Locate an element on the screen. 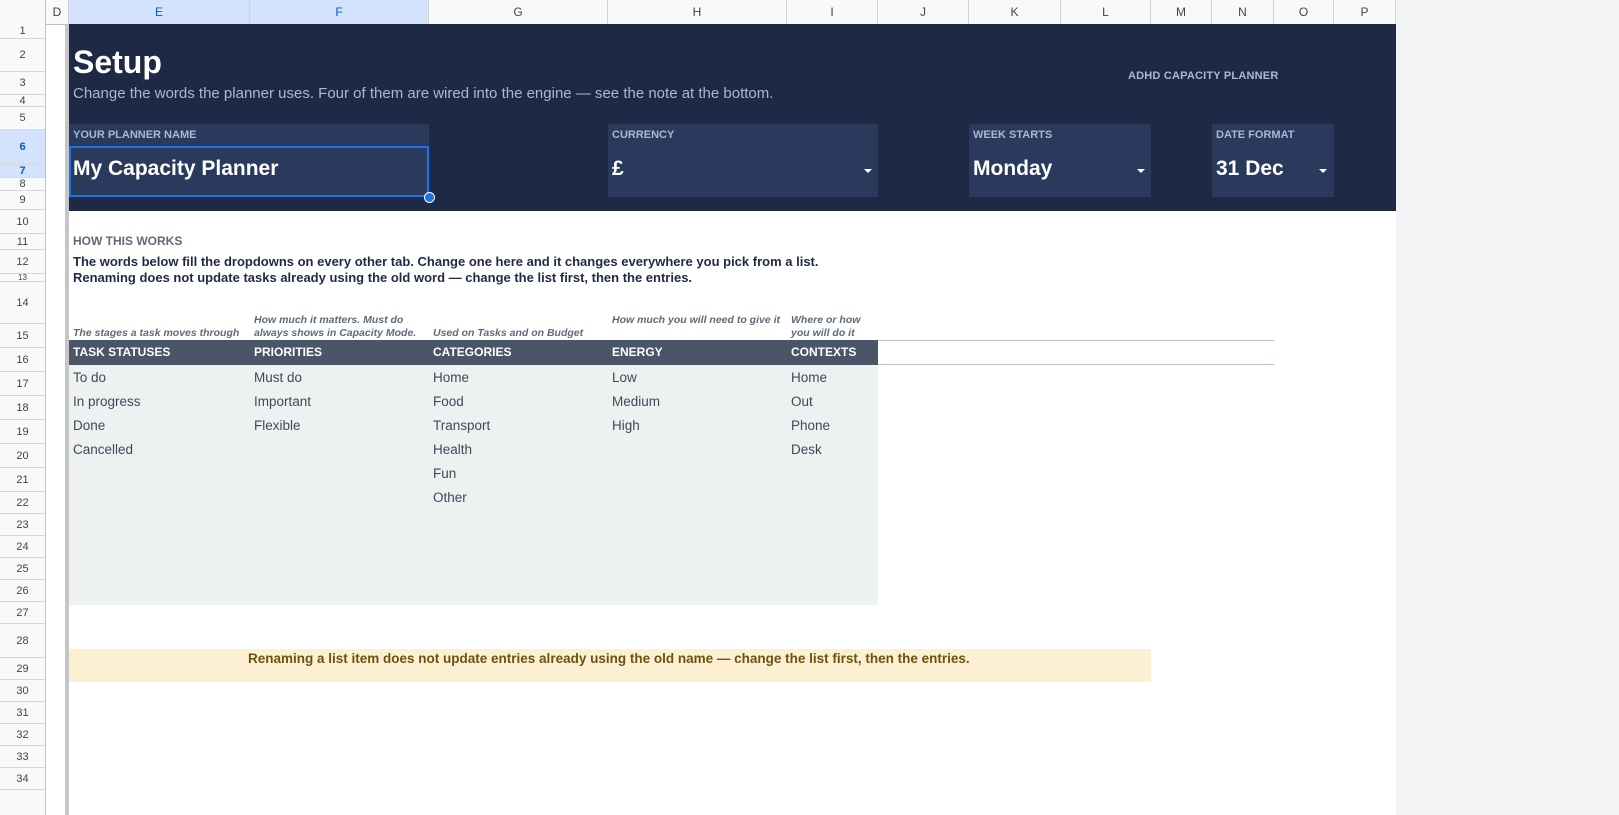  planner-name-label: YOUR PLANNER NAME is located at coordinates (135, 135).